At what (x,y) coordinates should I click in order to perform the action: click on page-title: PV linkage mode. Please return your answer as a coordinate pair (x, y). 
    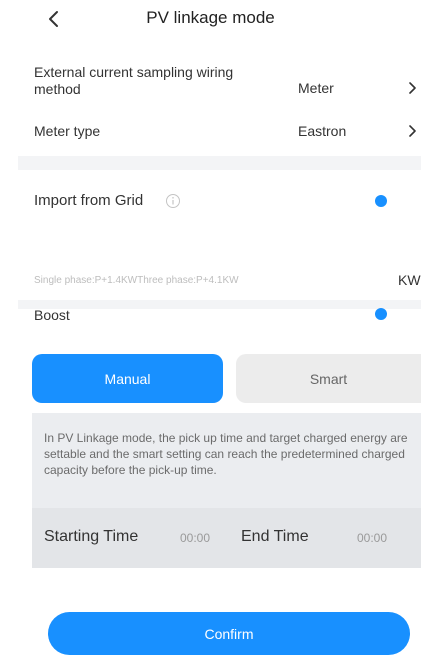
    Looking at the image, I should click on (210, 17).